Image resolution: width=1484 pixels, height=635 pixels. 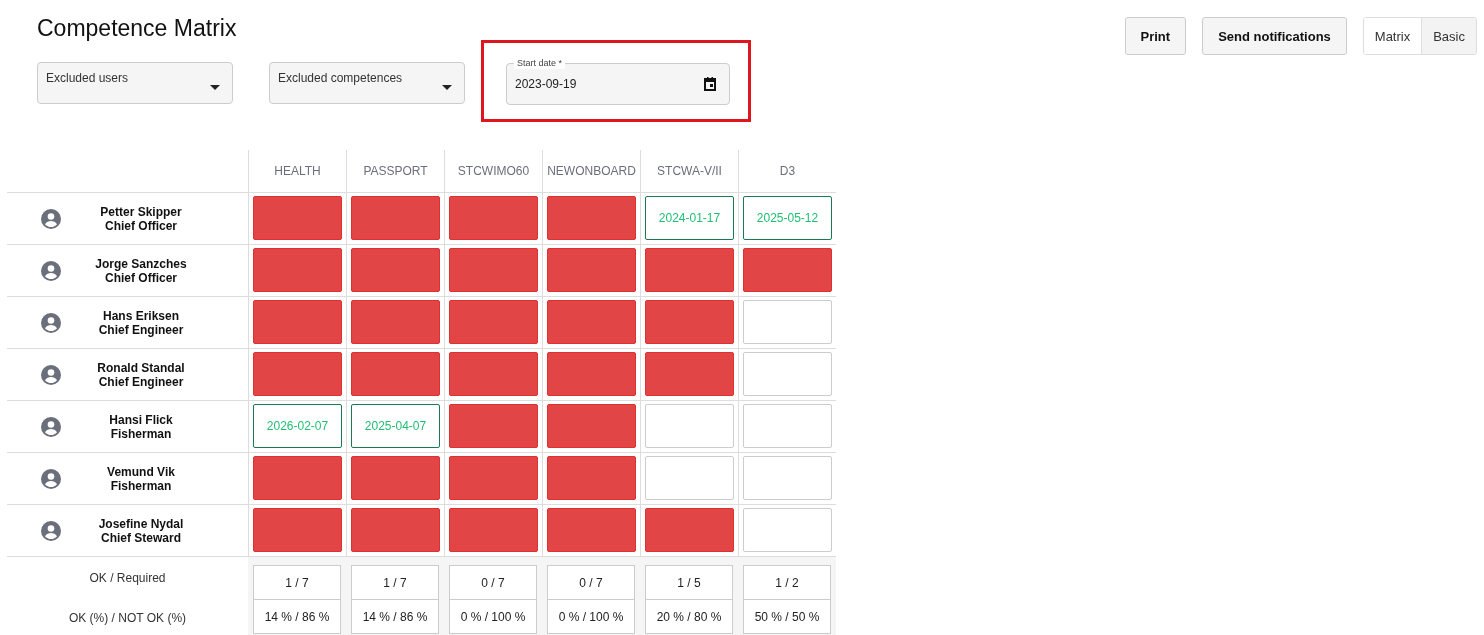 What do you see at coordinates (141, 211) in the screenshot?
I see `person-name: Petter Skipper` at bounding box center [141, 211].